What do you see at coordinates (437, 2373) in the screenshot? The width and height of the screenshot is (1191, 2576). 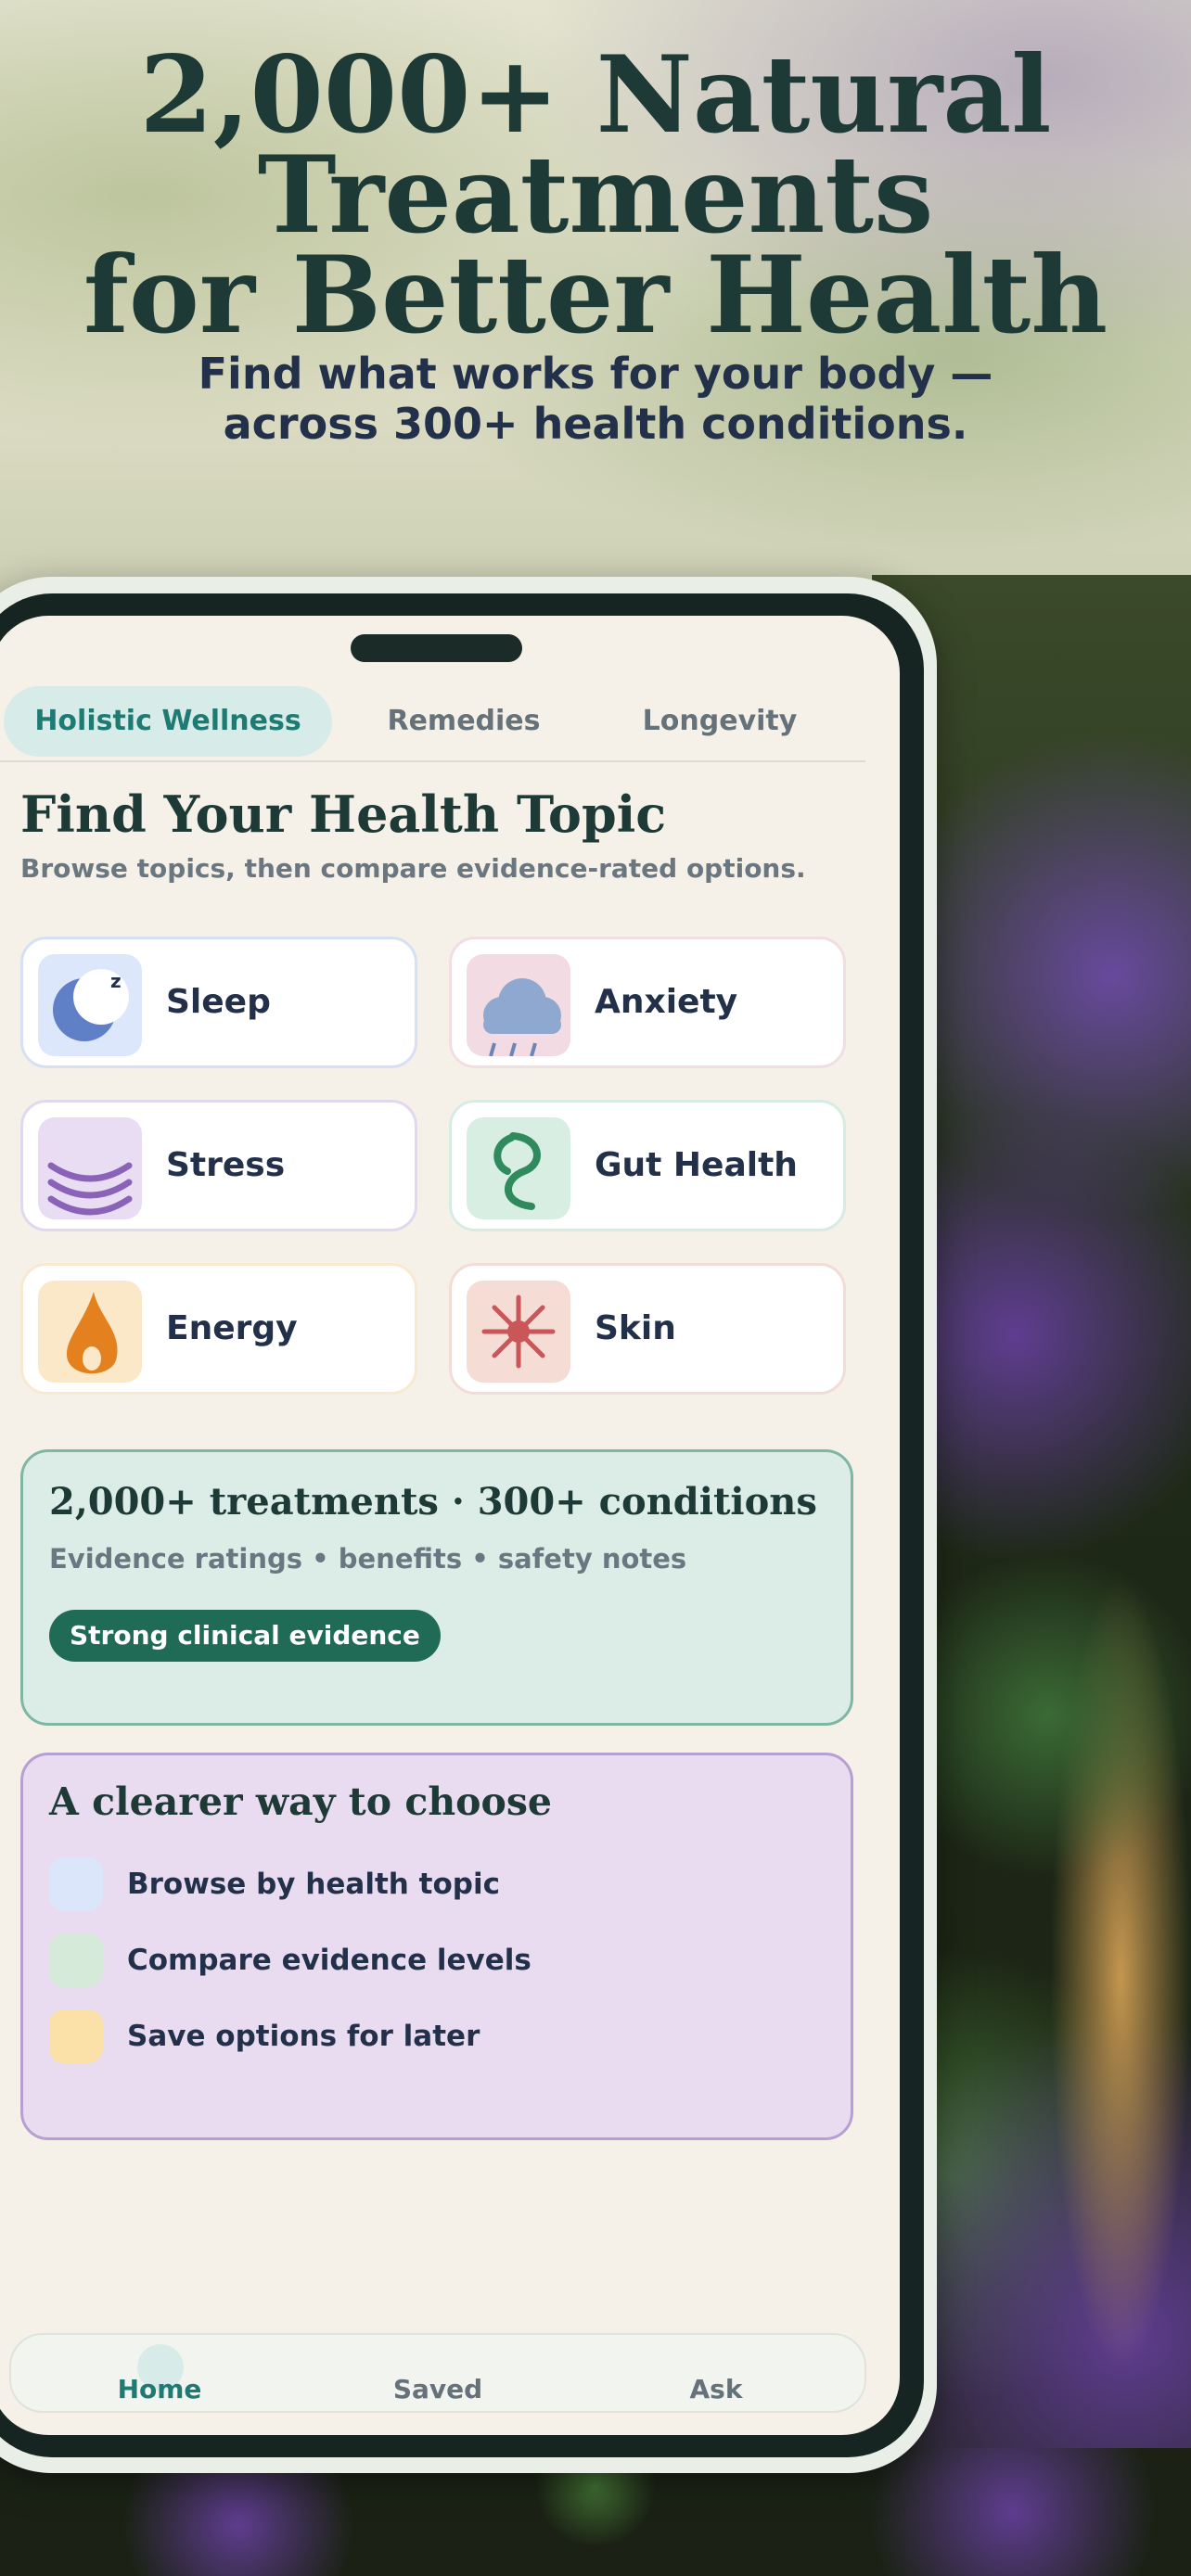 I see `bottom-nav: Home Saved Ask` at bounding box center [437, 2373].